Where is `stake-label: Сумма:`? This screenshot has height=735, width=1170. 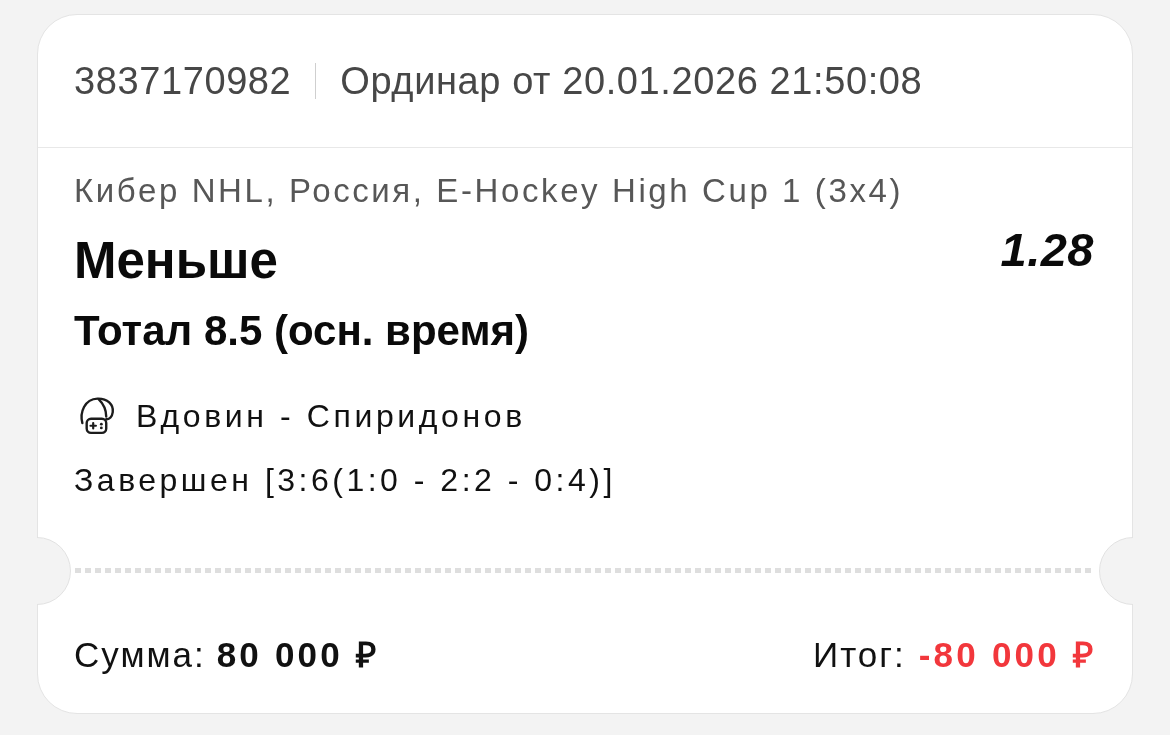
stake-label: Сумма: is located at coordinates (140, 655).